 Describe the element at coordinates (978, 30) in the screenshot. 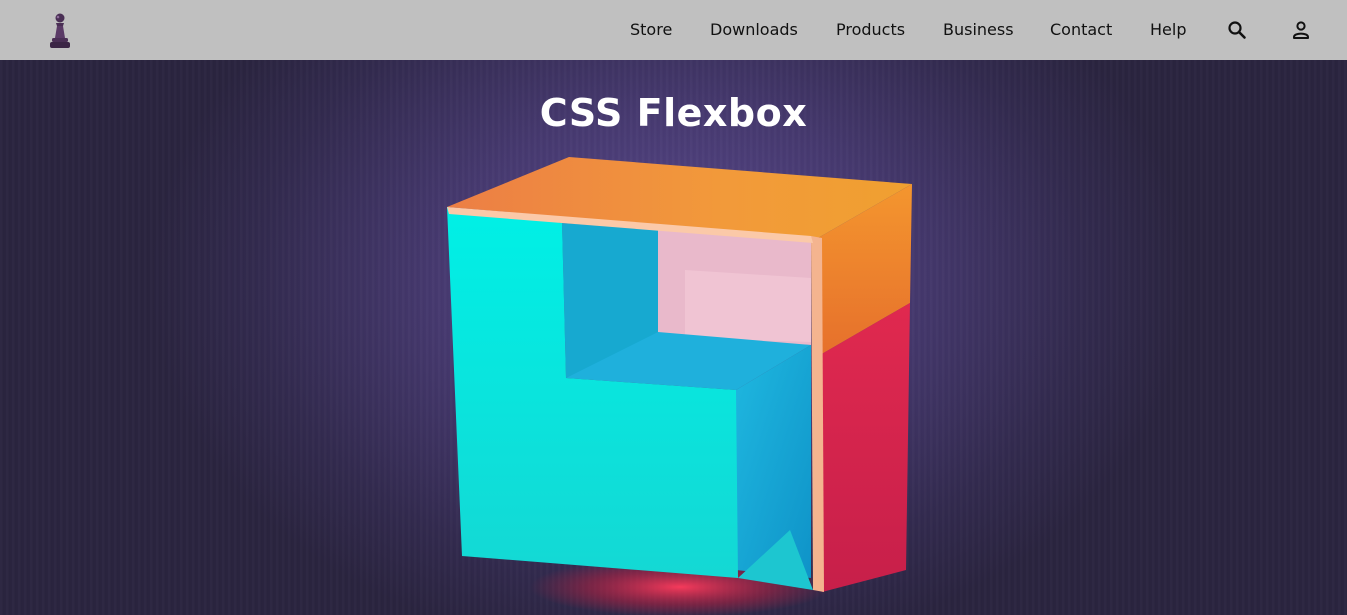

I see `nav-business-link: Business` at that location.